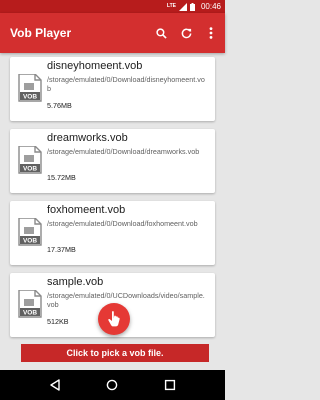 The height and width of the screenshot is (400, 320). I want to click on signal-icon, so click(182, 6).